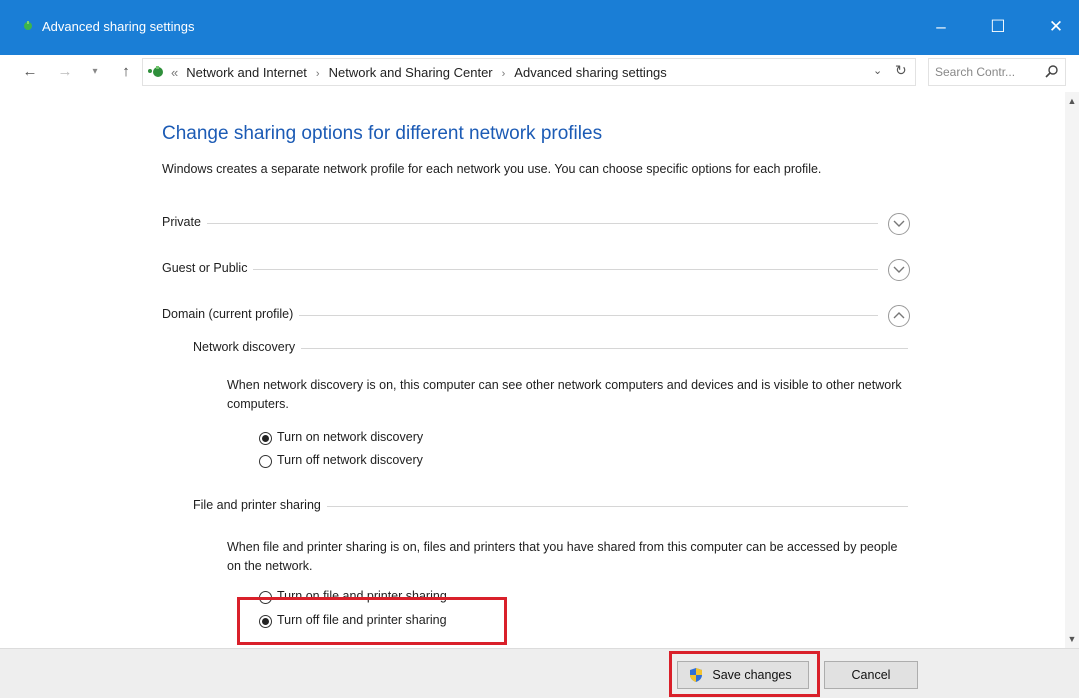  Describe the element at coordinates (696, 675) in the screenshot. I see `uac-shield-icon` at that location.